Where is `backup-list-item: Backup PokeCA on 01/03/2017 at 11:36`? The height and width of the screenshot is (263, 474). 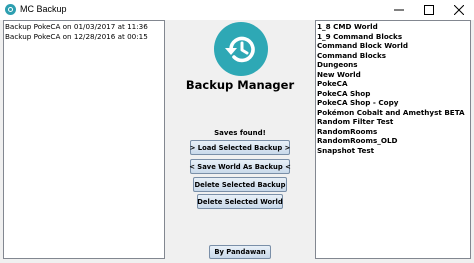
backup-list-item: Backup PokeCA on 01/03/2017 at 11:36 is located at coordinates (84, 27).